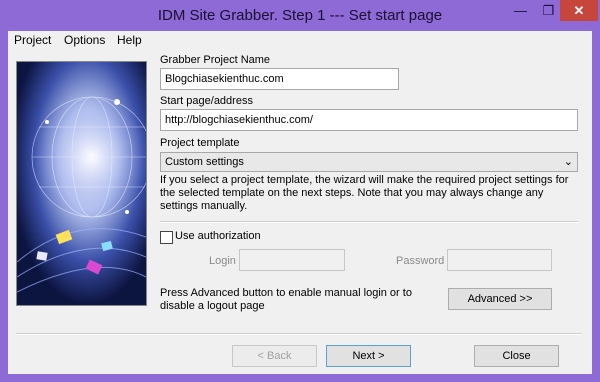 The height and width of the screenshot is (382, 600). What do you see at coordinates (279, 79) in the screenshot?
I see `project-name-input: Blogchiasekienthuc.com` at bounding box center [279, 79].